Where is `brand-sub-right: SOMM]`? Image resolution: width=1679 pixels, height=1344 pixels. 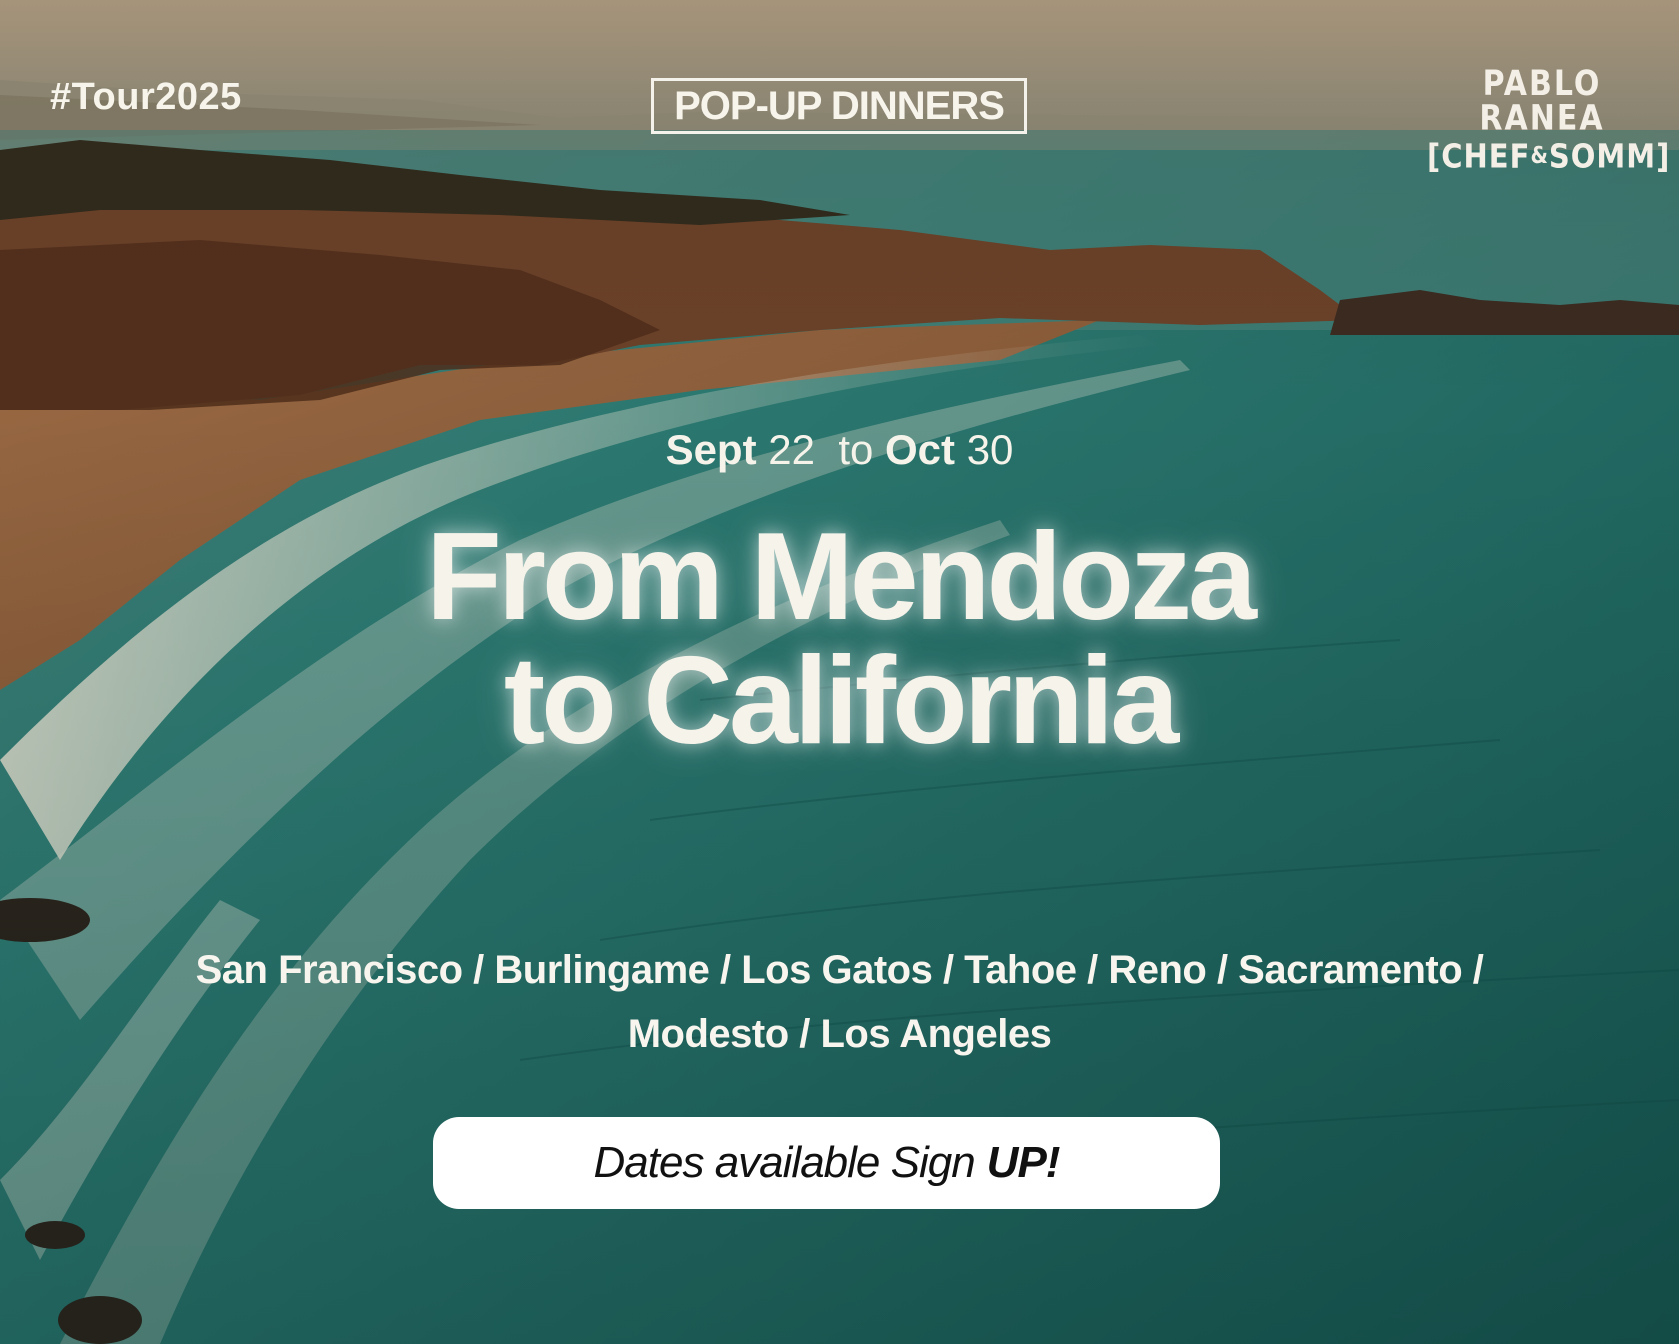
brand-sub-right: SOMM] is located at coordinates (1609, 156).